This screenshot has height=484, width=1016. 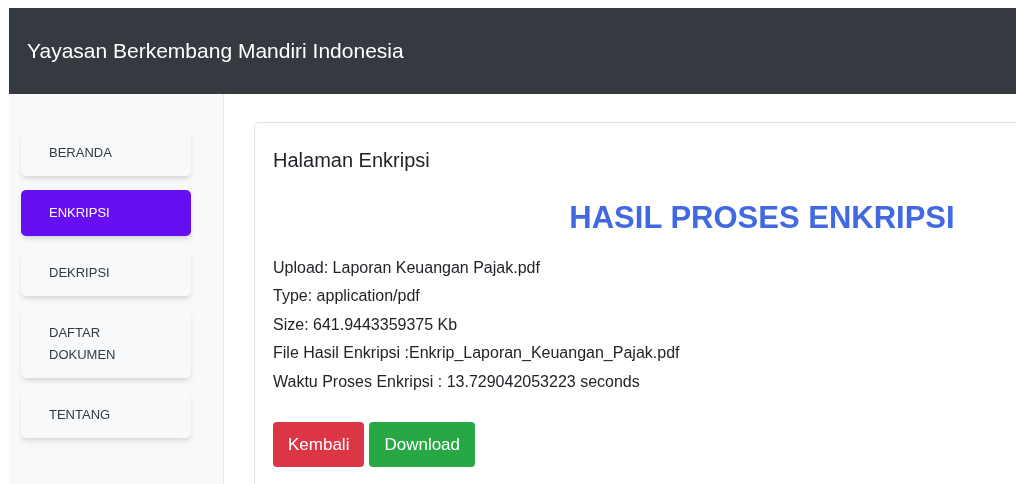 I want to click on detail-text: Size: 641.9443359375 Kb, so click(x=366, y=324).